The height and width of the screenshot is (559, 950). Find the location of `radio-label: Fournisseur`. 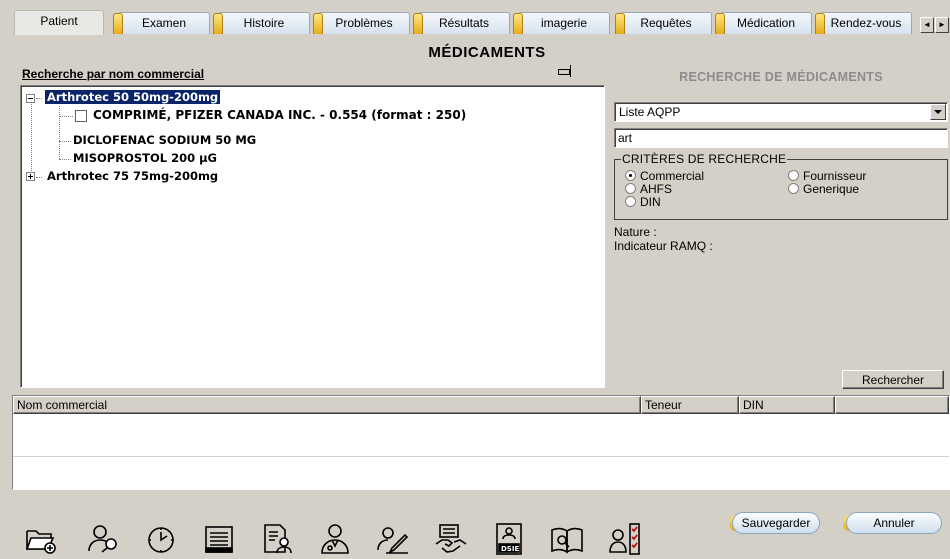

radio-label: Fournisseur is located at coordinates (835, 176).